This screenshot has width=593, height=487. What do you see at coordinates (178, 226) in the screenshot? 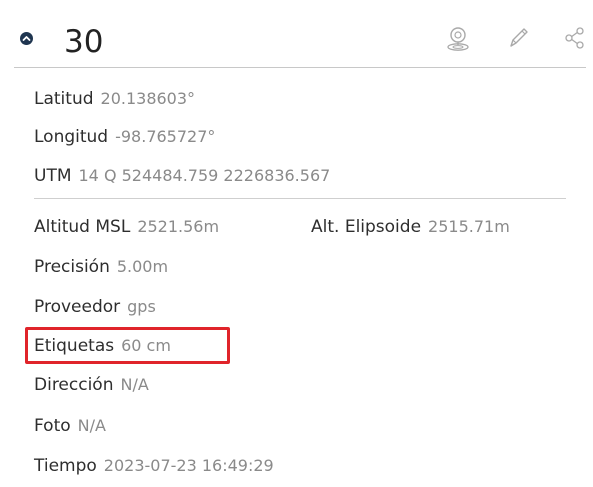
I see `altitude-msl-value: 2521.56m` at bounding box center [178, 226].